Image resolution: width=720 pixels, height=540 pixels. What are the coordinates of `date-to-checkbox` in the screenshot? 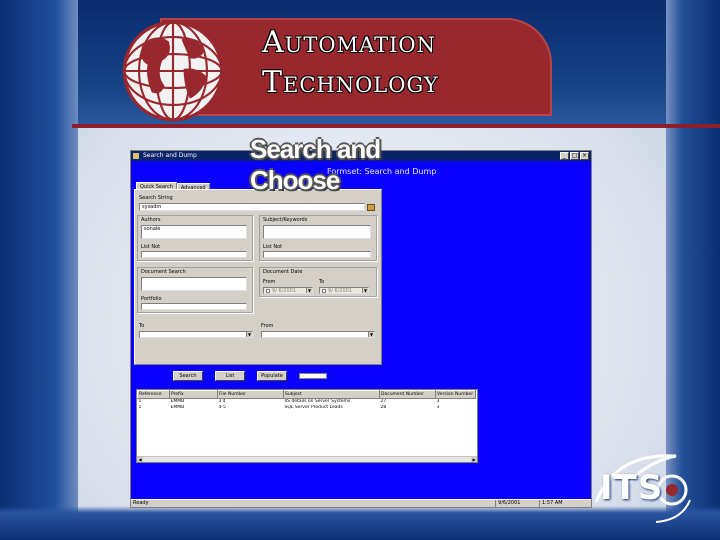 It's located at (324, 290).